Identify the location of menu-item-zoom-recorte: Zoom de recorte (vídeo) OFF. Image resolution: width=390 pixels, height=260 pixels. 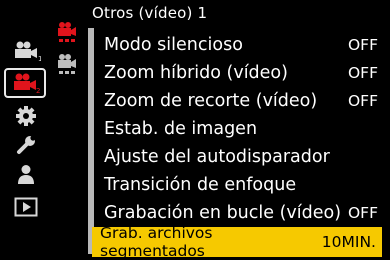
(240, 101).